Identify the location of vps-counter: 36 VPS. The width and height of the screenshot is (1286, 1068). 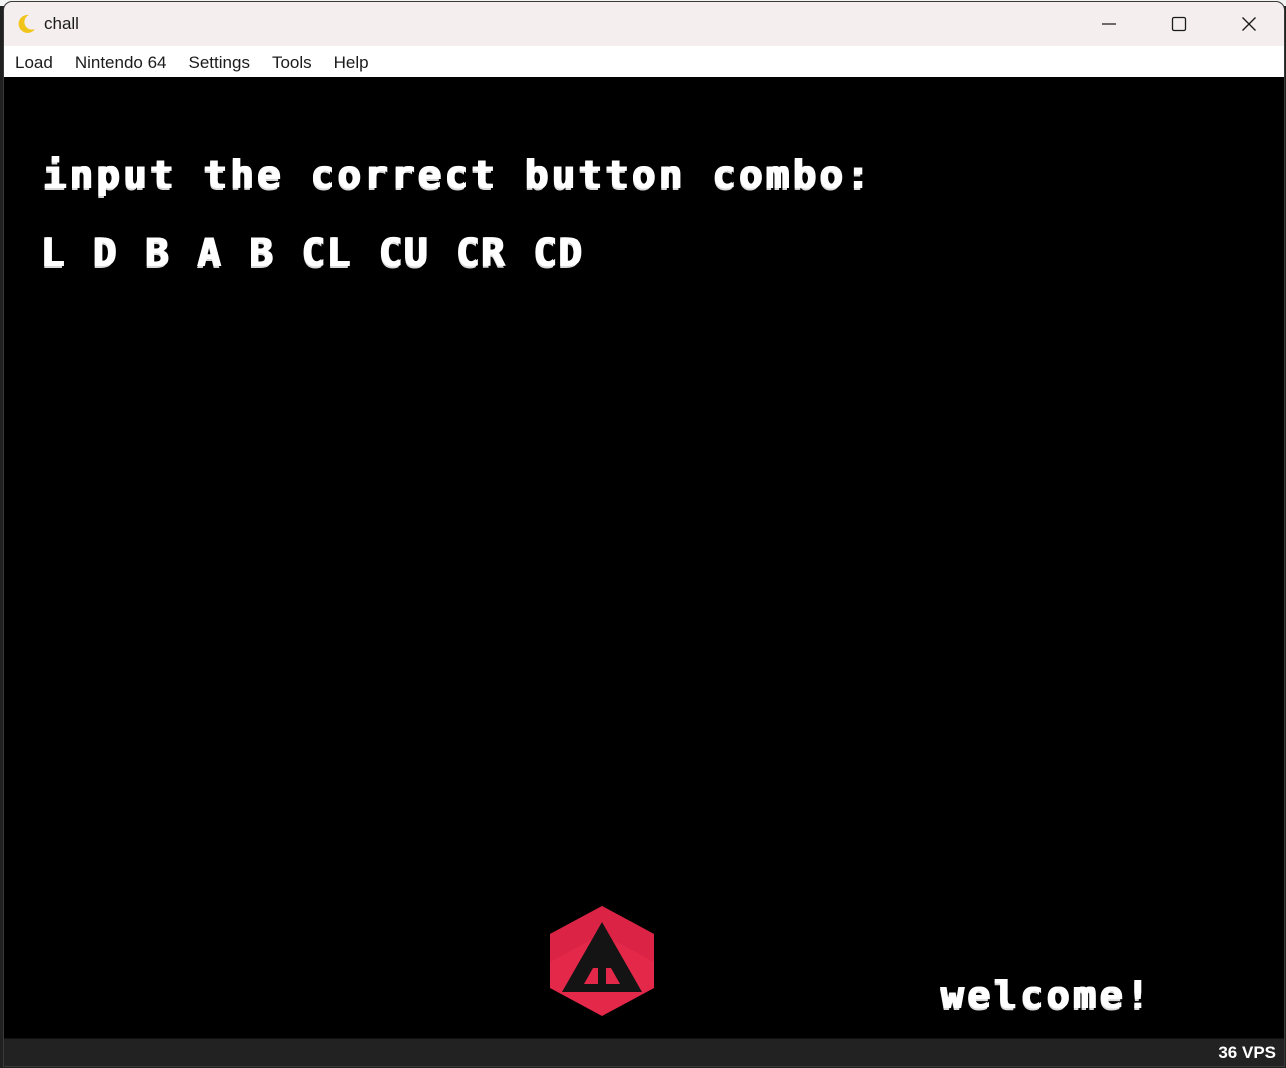
(1247, 1052).